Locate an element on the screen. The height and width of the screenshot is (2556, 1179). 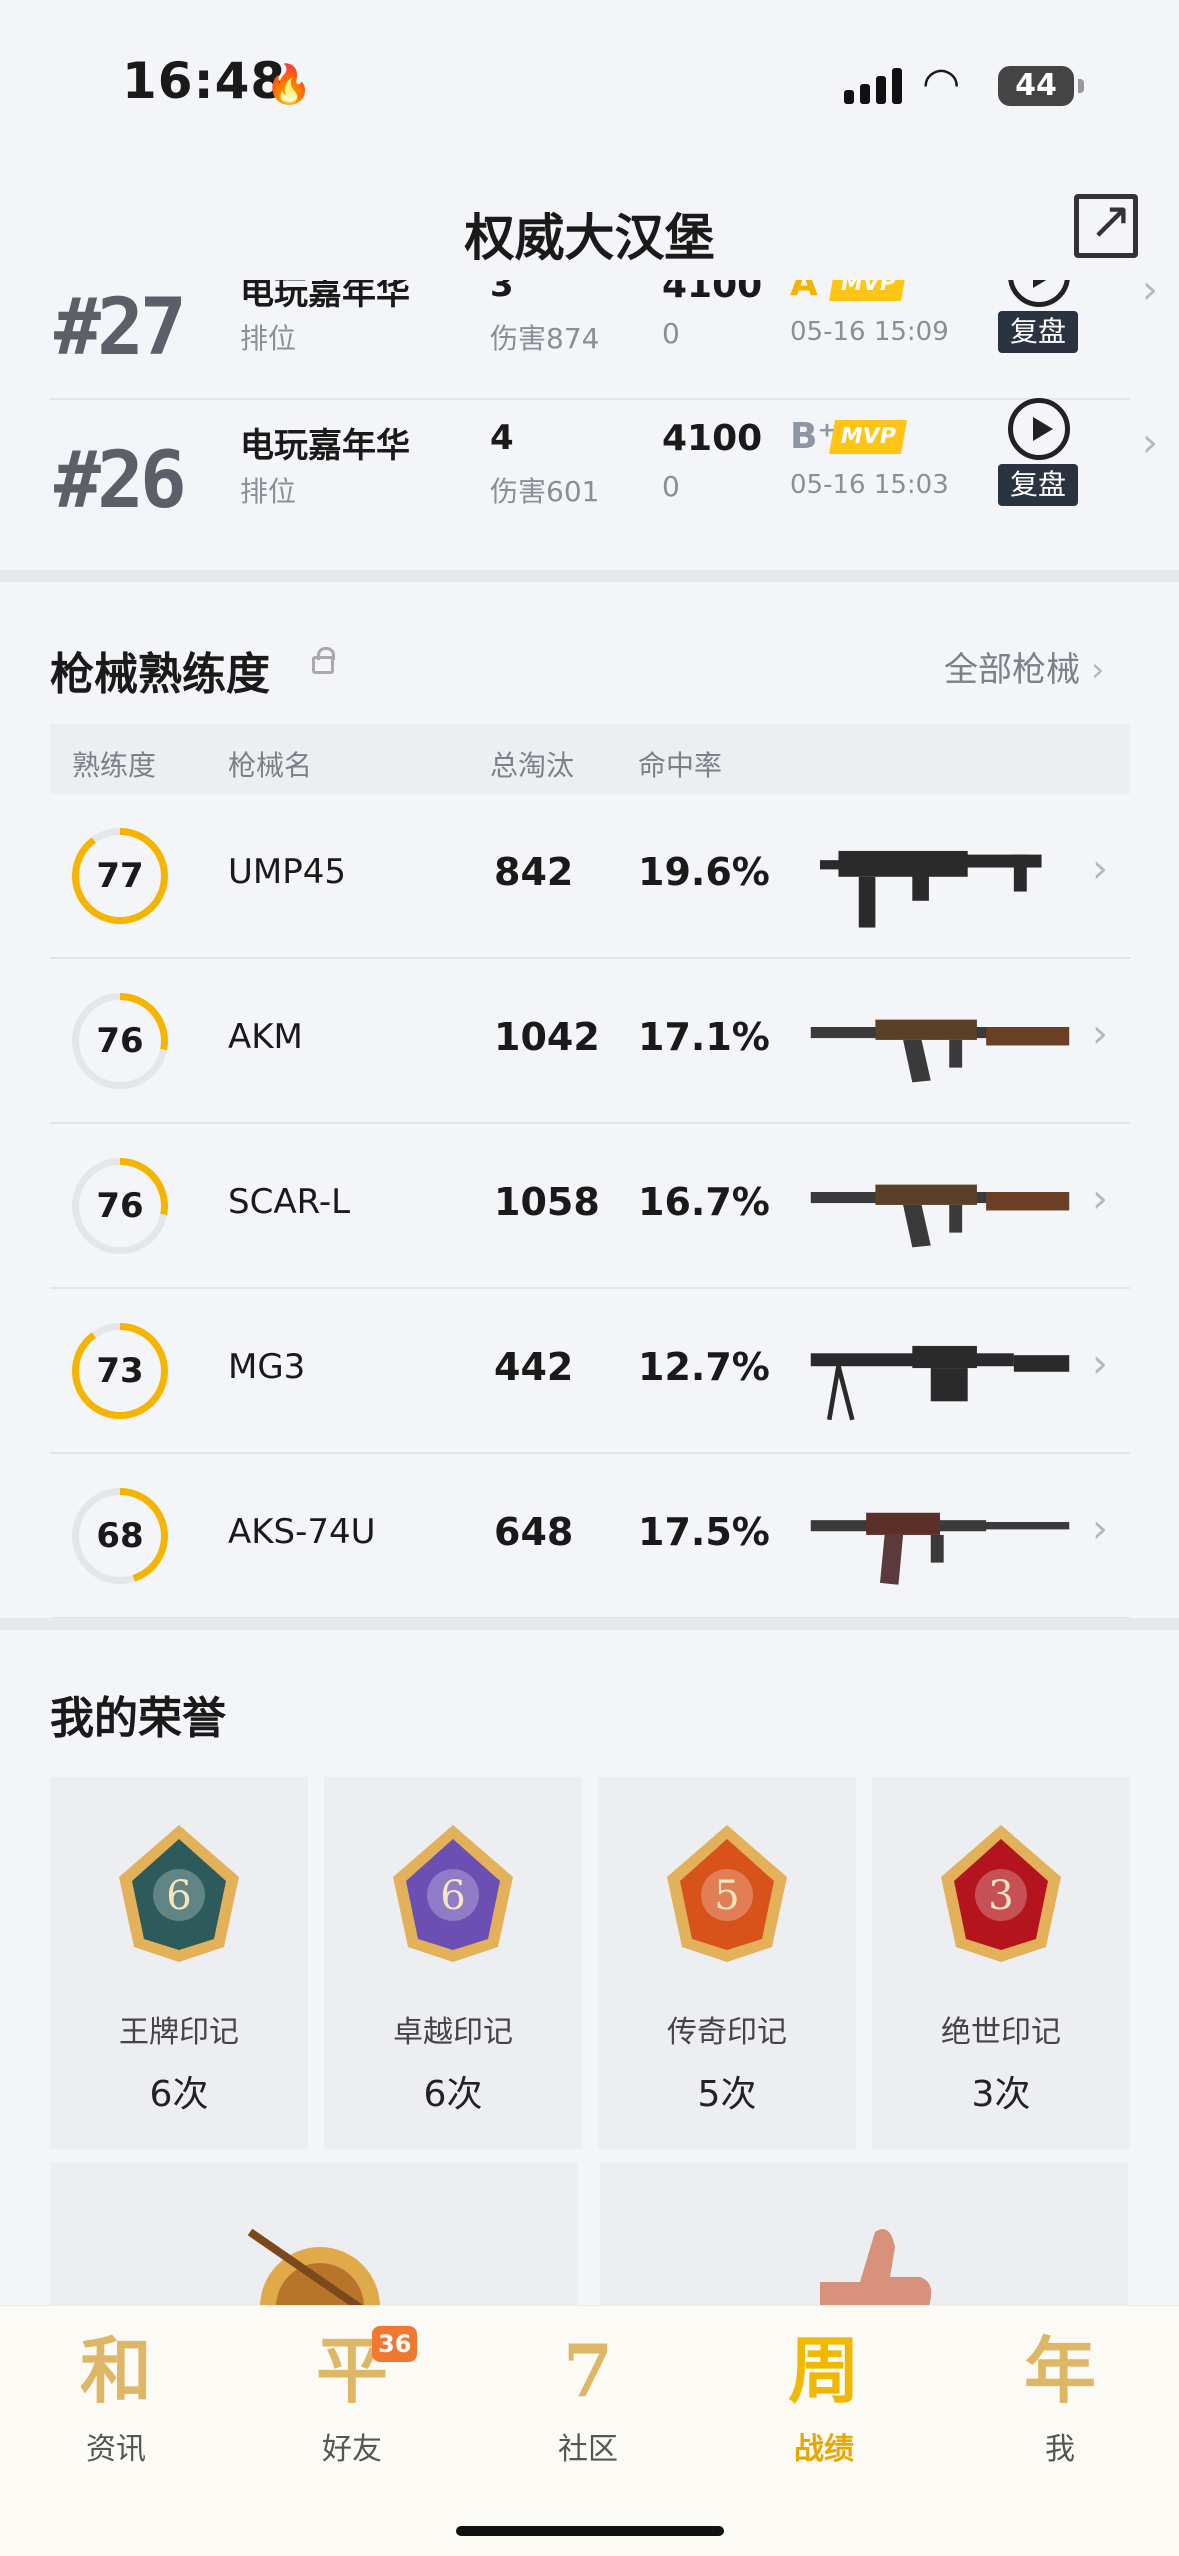
weapon-name: MG3 is located at coordinates (267, 1367).